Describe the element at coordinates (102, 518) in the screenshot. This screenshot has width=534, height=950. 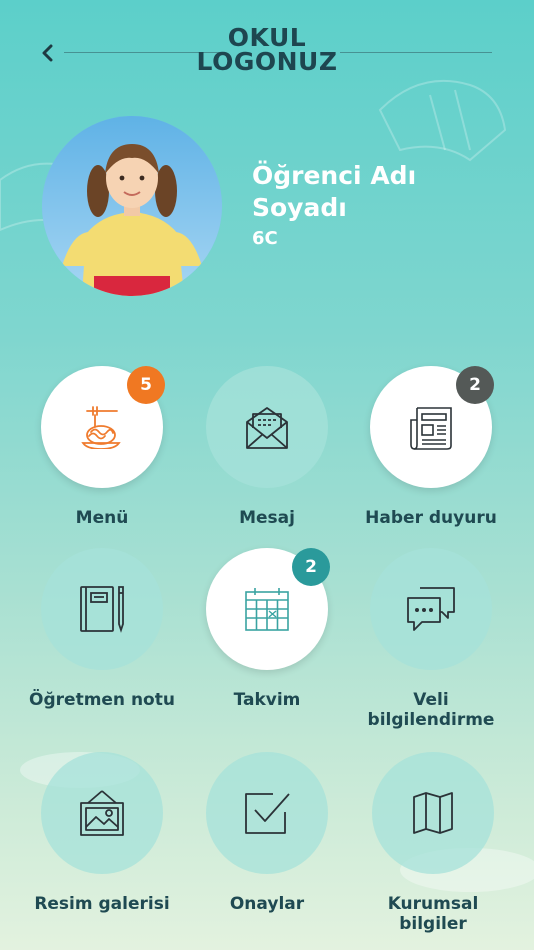
I see `menu-label: Menü` at that location.